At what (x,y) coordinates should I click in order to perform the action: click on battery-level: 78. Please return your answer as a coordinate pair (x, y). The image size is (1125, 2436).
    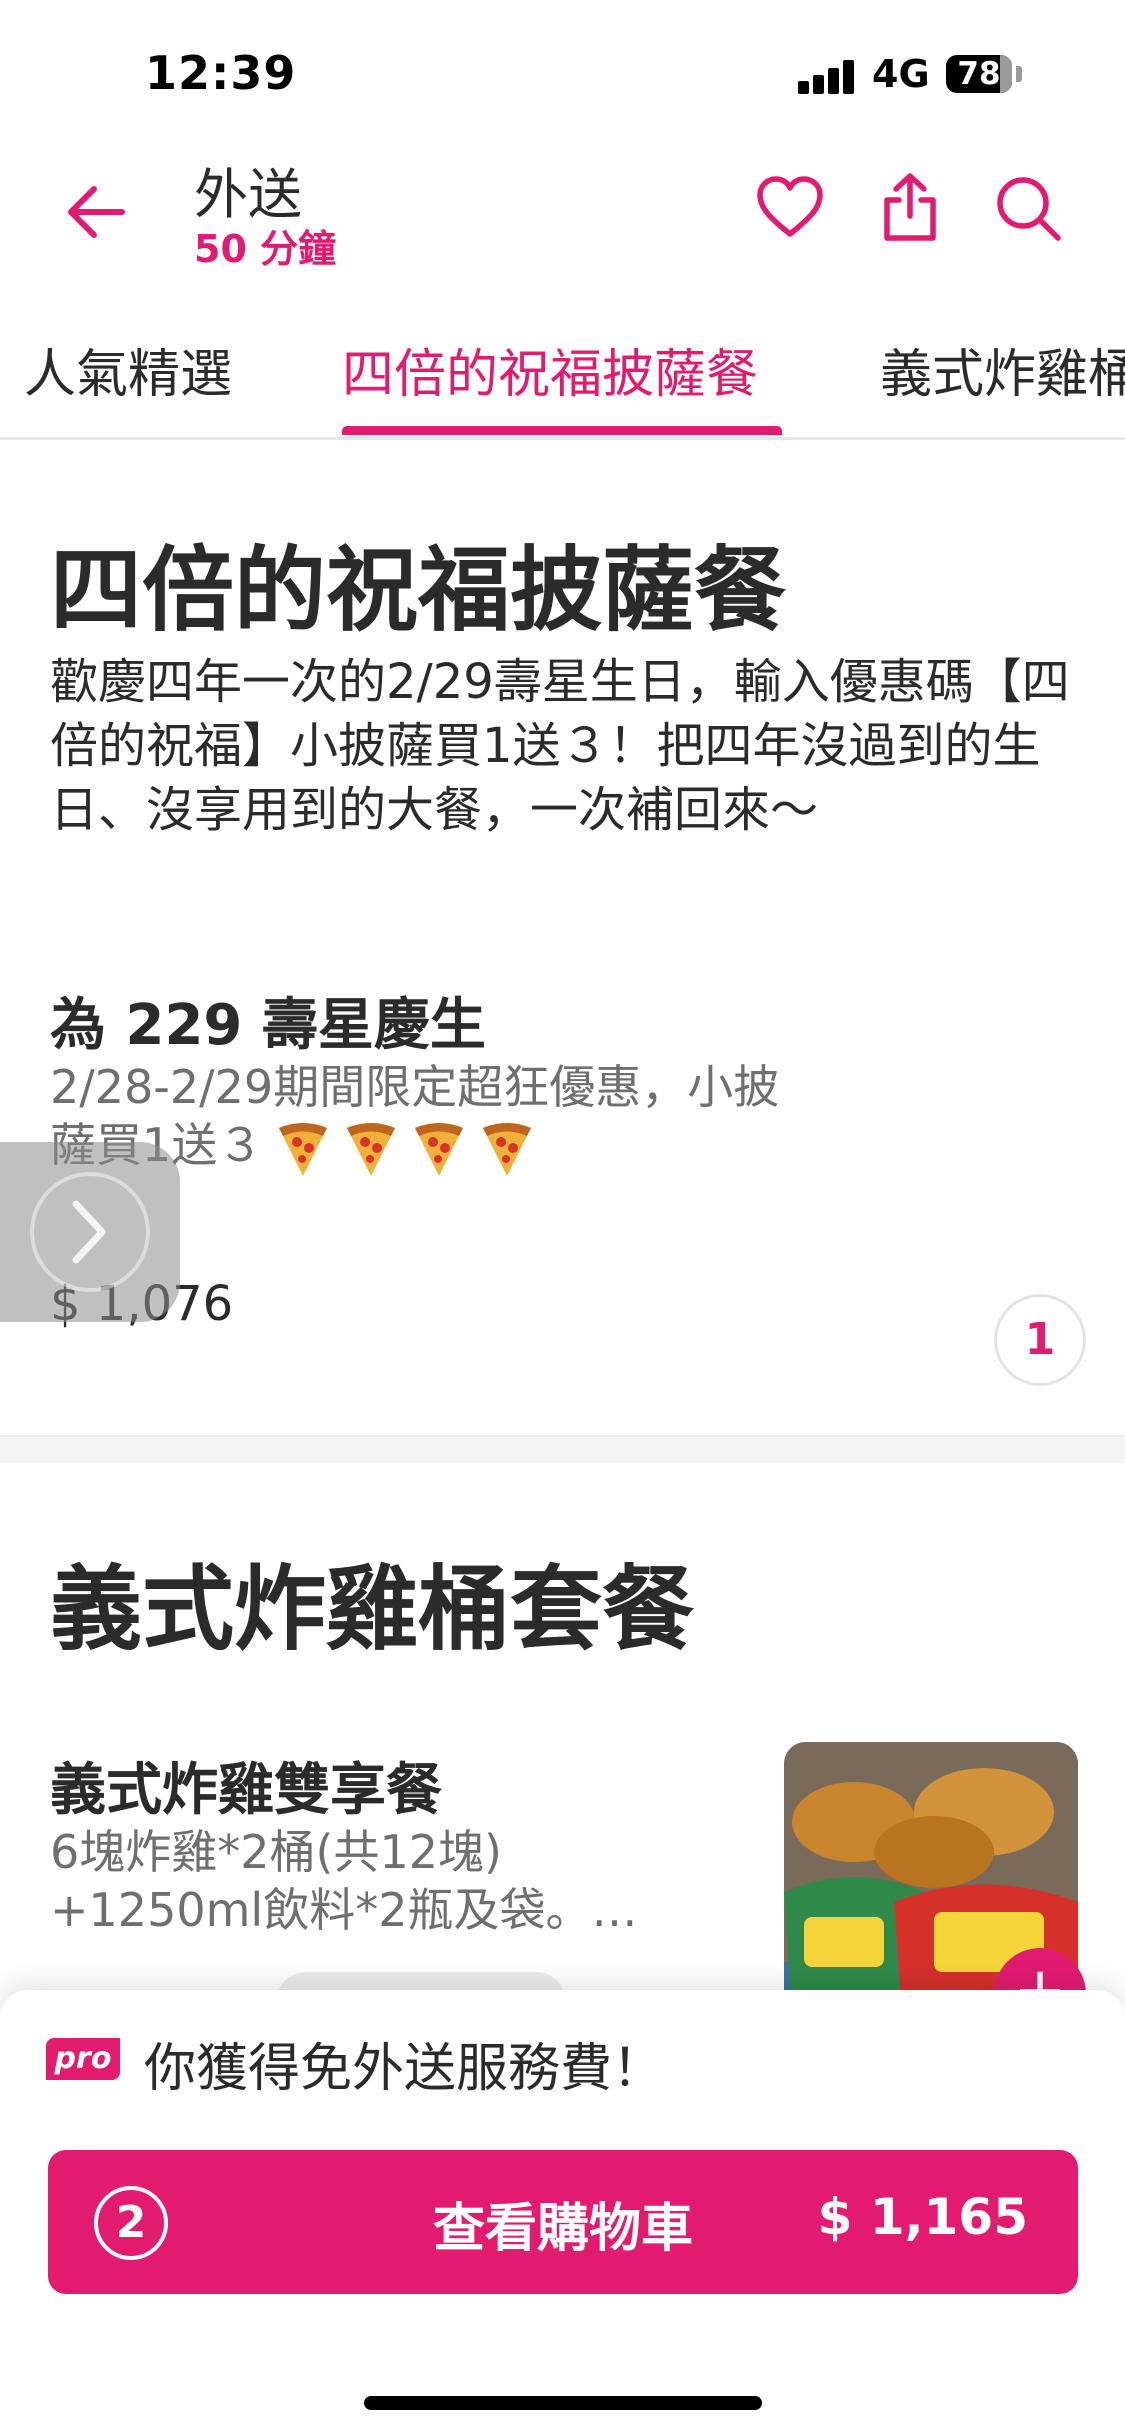
    Looking at the image, I should click on (979, 74).